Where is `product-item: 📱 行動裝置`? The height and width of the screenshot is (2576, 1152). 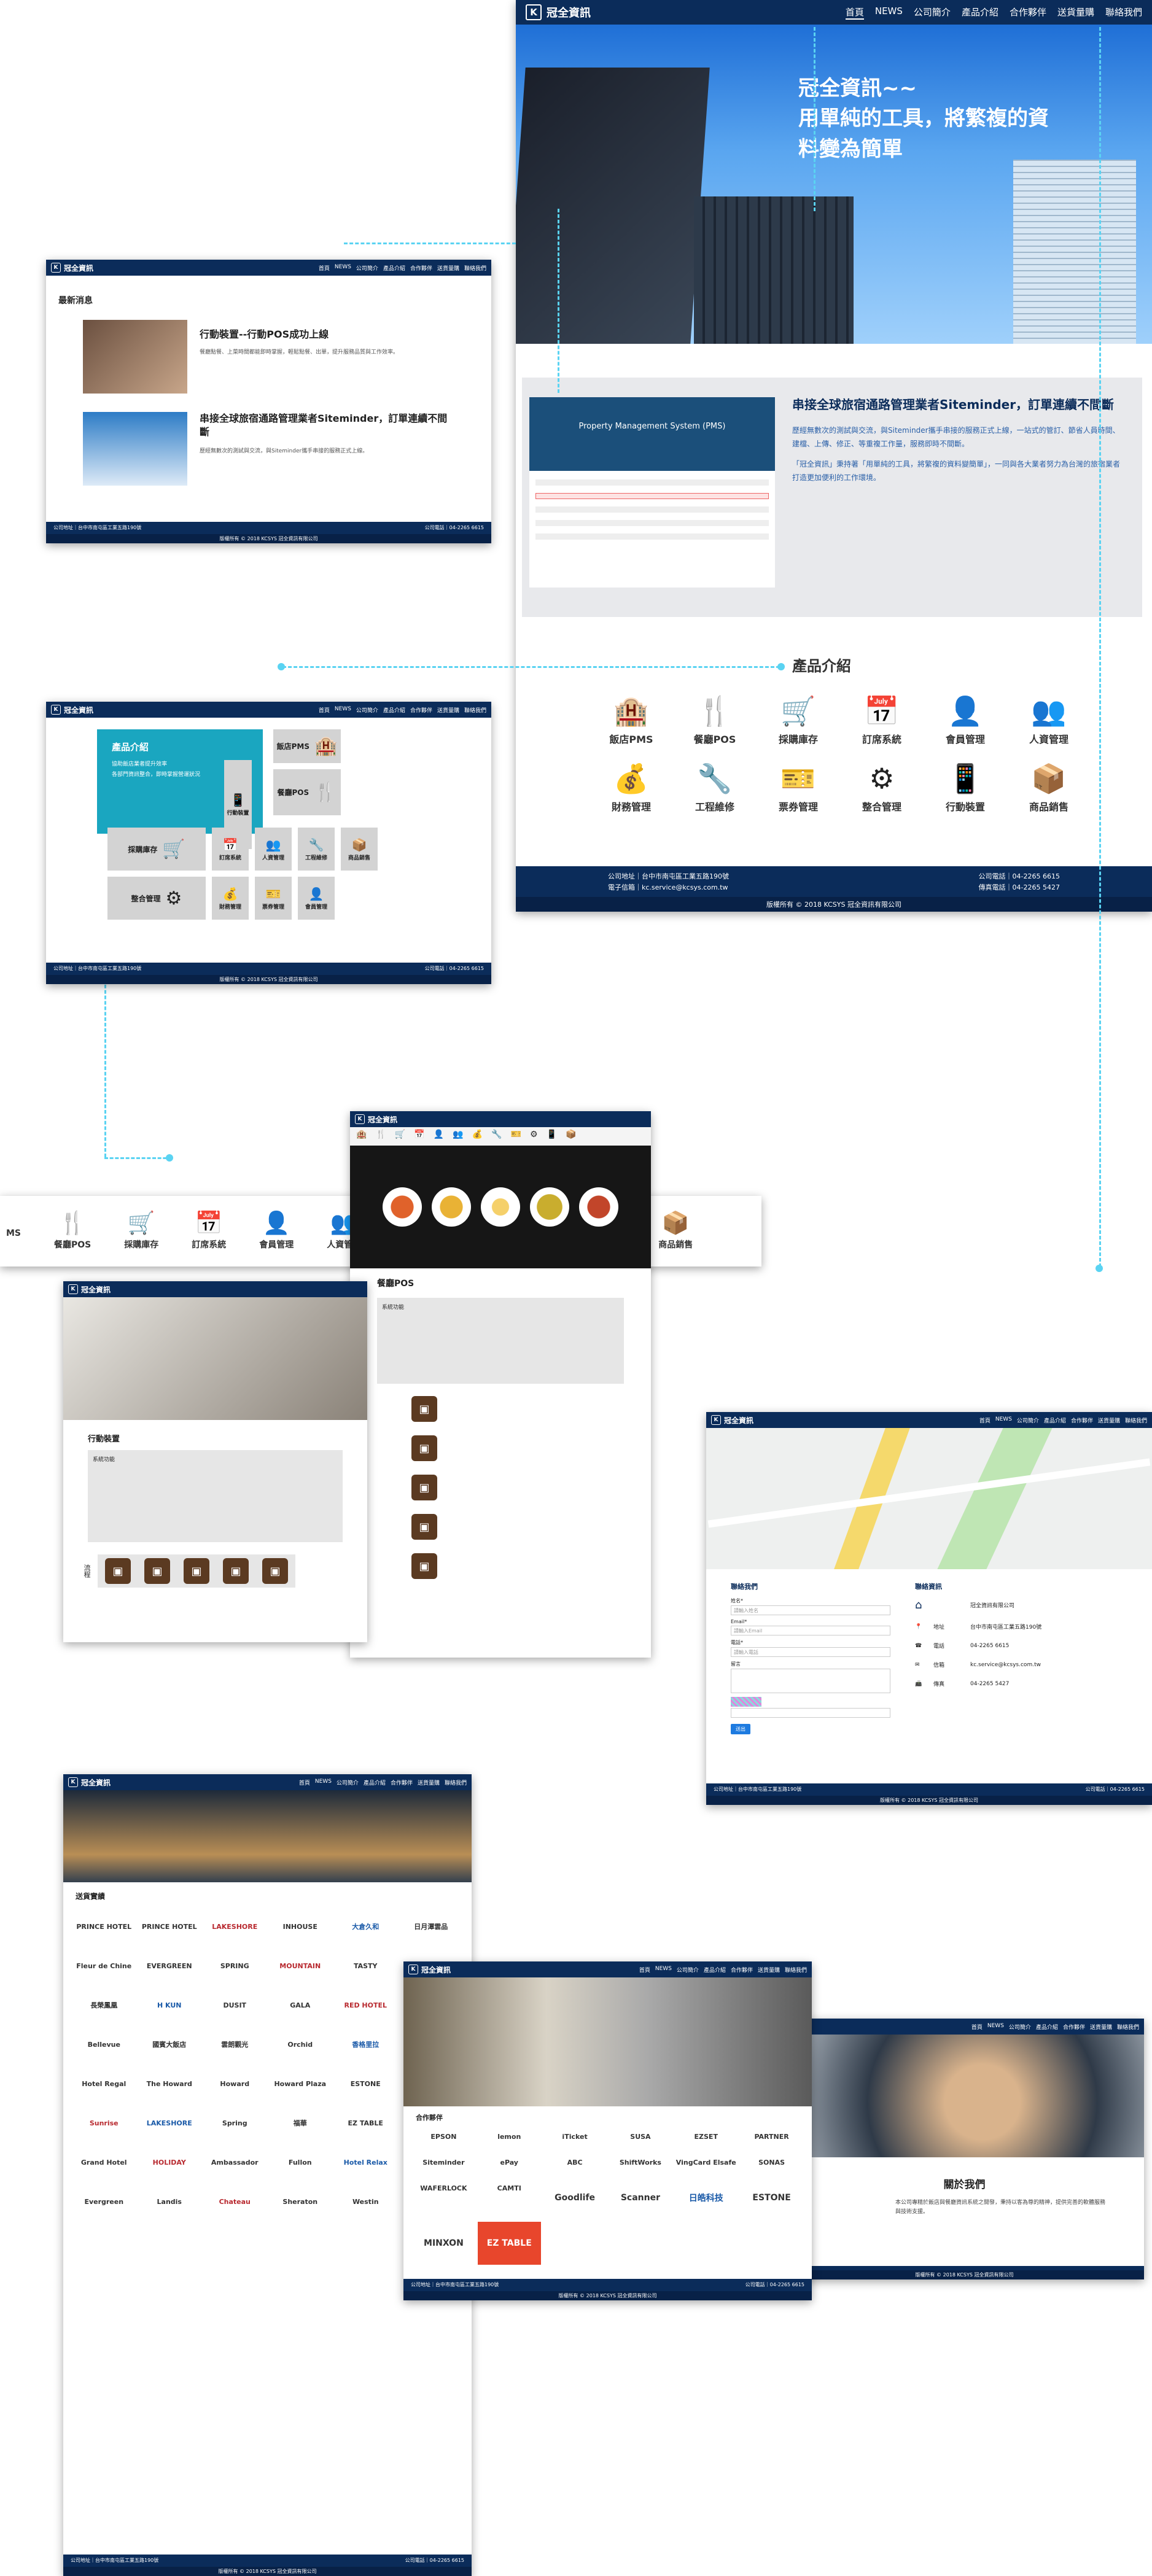
product-item: 📱 行動裝置 is located at coordinates (966, 788).